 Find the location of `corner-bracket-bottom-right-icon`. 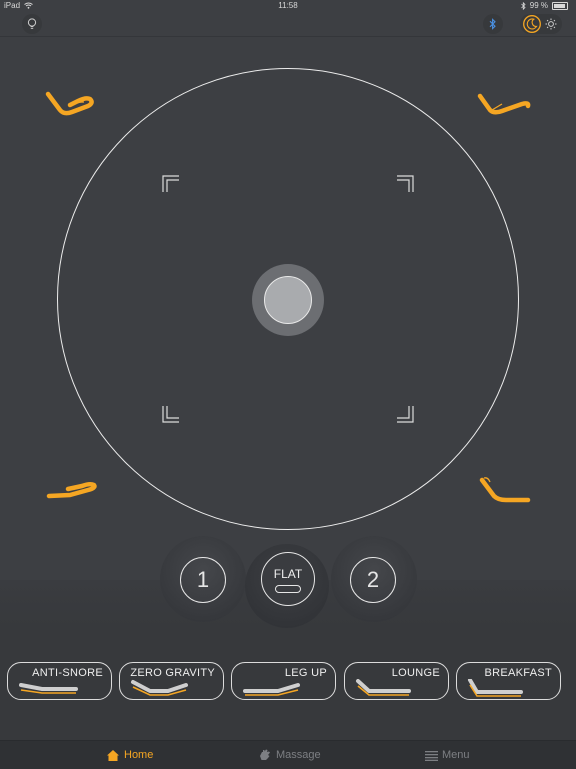

corner-bracket-bottom-right-icon is located at coordinates (405, 414).